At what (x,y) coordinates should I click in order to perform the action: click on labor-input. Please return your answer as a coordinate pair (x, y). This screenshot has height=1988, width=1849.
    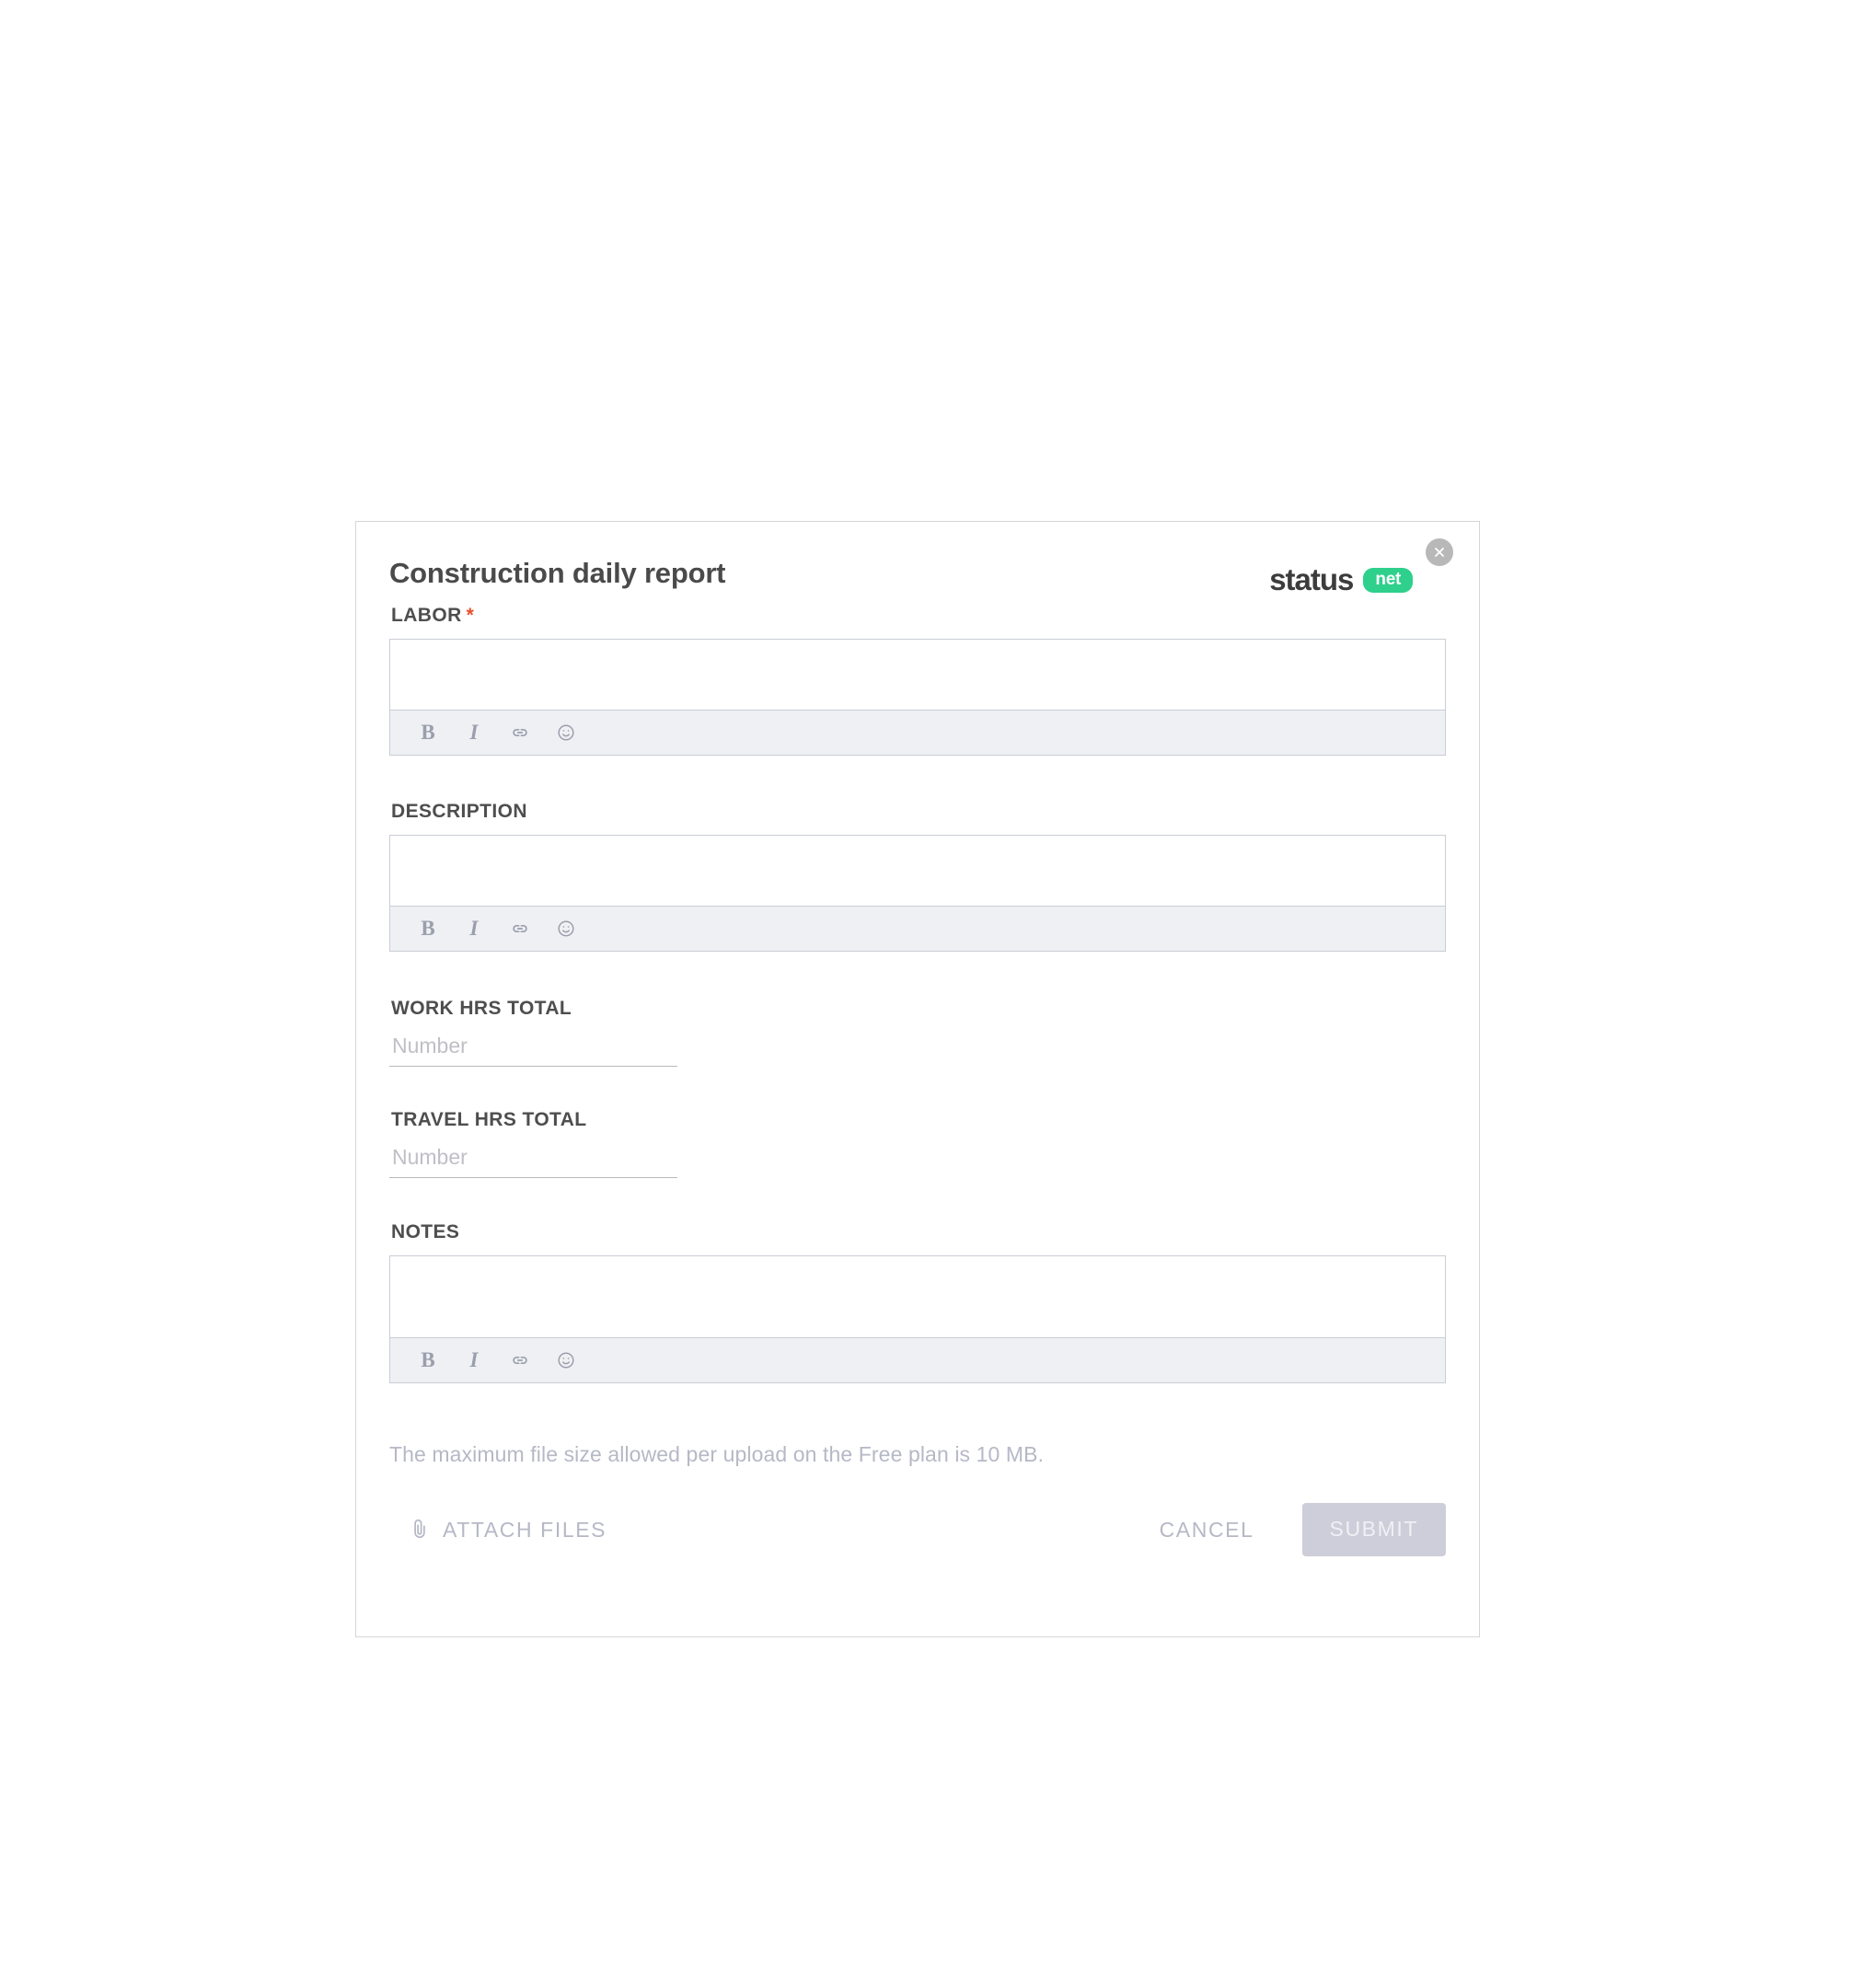
    Looking at the image, I should click on (917, 675).